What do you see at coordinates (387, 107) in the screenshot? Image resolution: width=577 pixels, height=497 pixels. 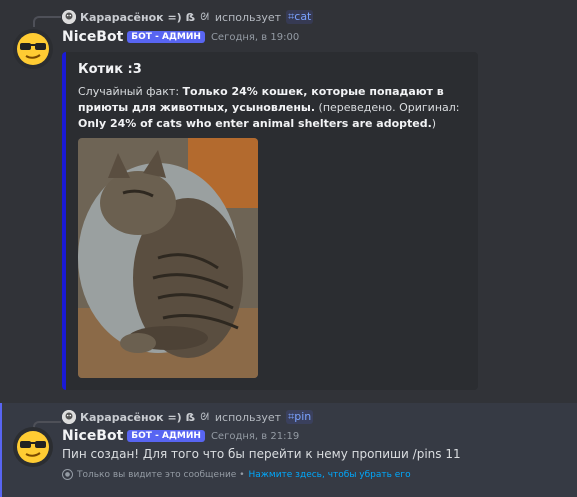 I see `desc-mid: (переведено. Оригинал:` at bounding box center [387, 107].